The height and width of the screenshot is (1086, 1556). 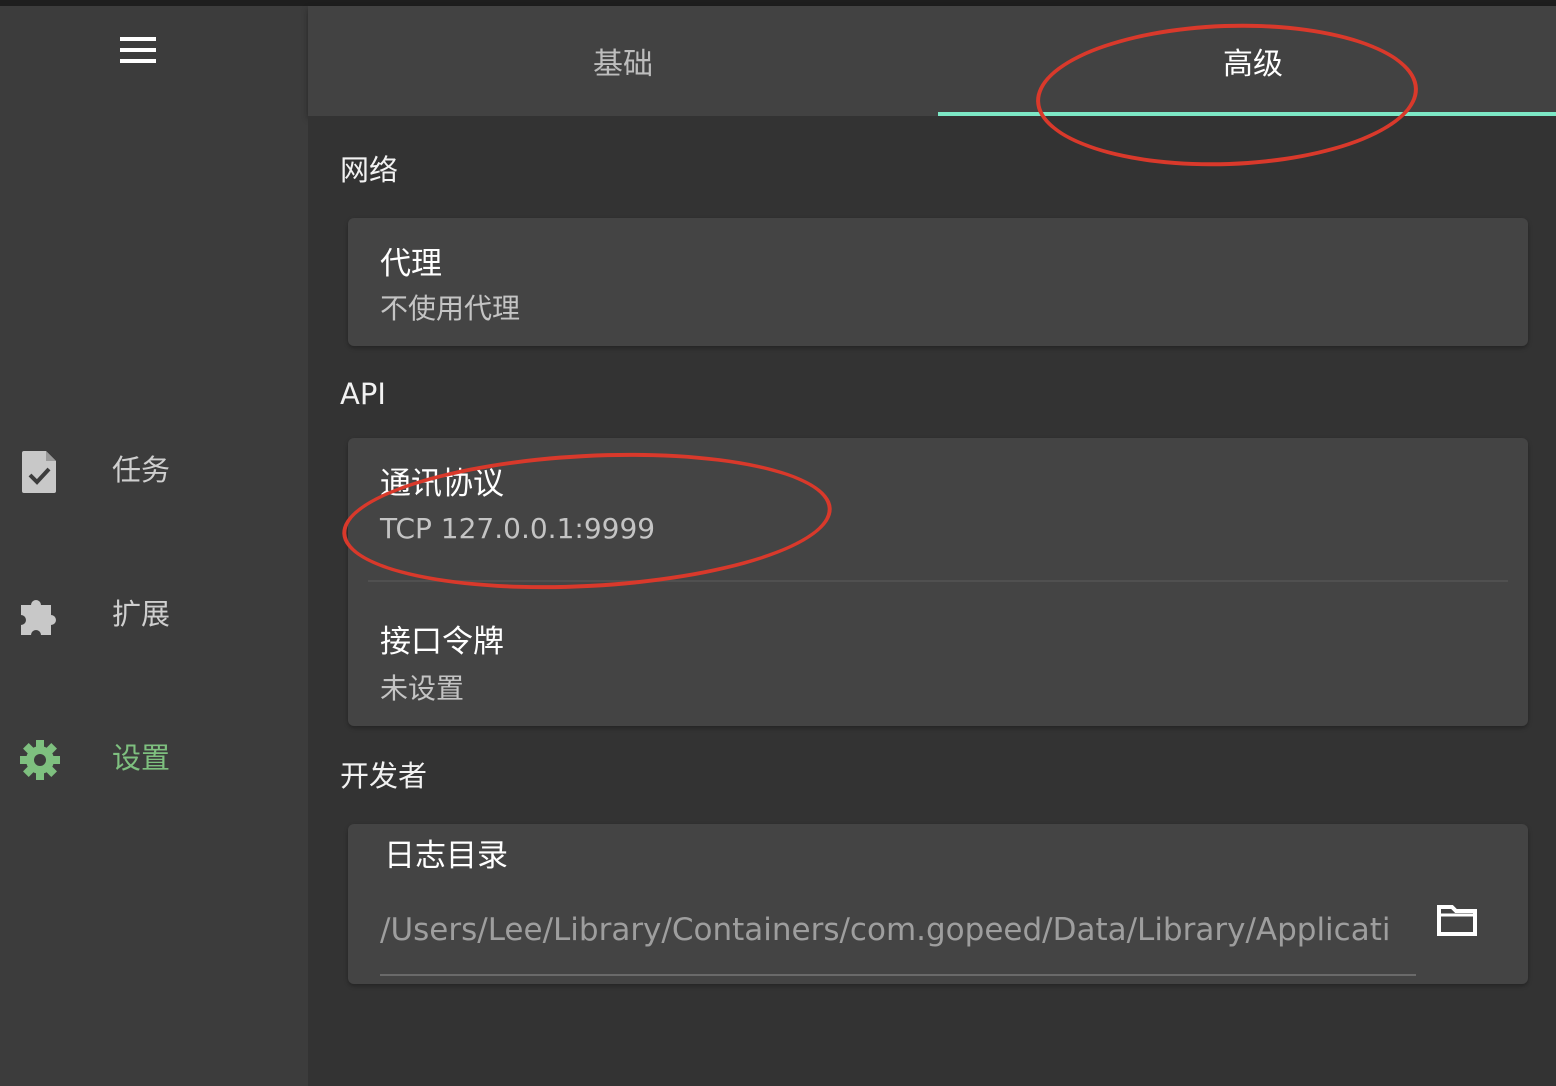 What do you see at coordinates (363, 394) in the screenshot?
I see `section-title-api: API` at bounding box center [363, 394].